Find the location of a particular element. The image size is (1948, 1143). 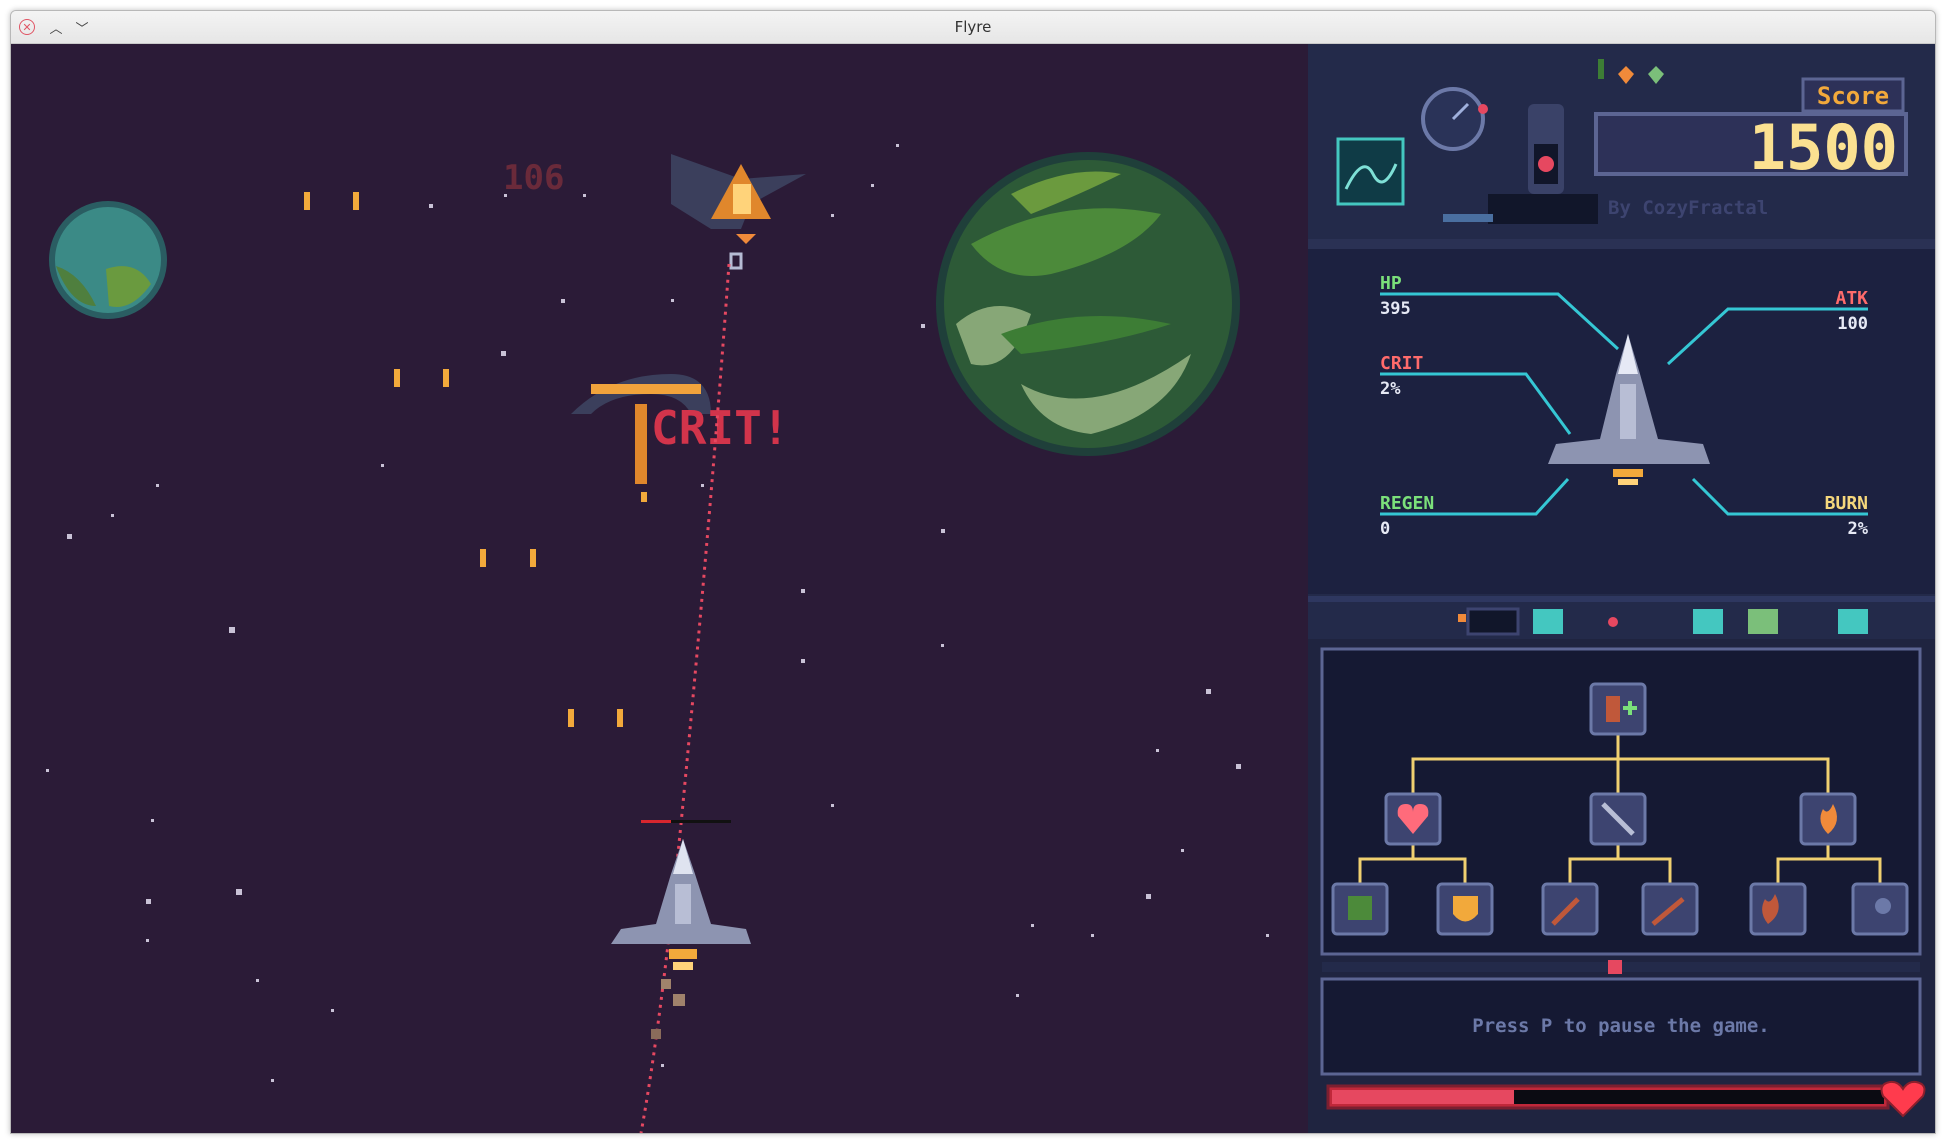

stat-regen-label: REGEN is located at coordinates (1407, 503).